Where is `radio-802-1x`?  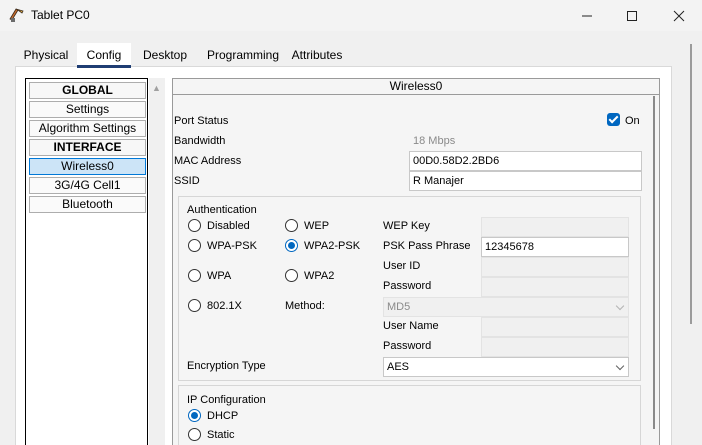 radio-802-1x is located at coordinates (194, 305).